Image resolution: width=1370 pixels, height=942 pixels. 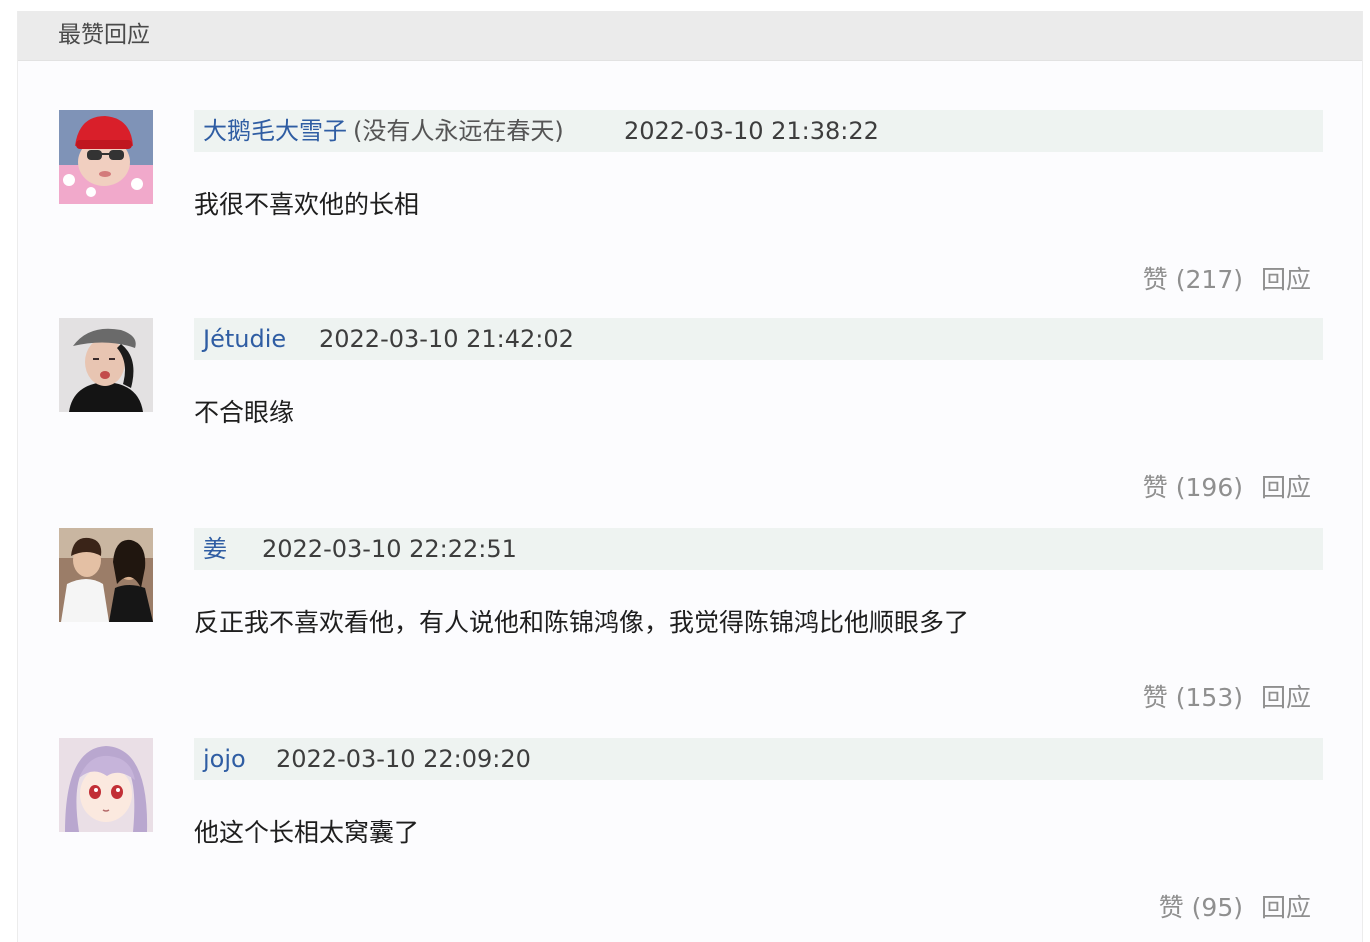 I want to click on comment-time: 2022-03-10 22:22:51, so click(x=389, y=549).